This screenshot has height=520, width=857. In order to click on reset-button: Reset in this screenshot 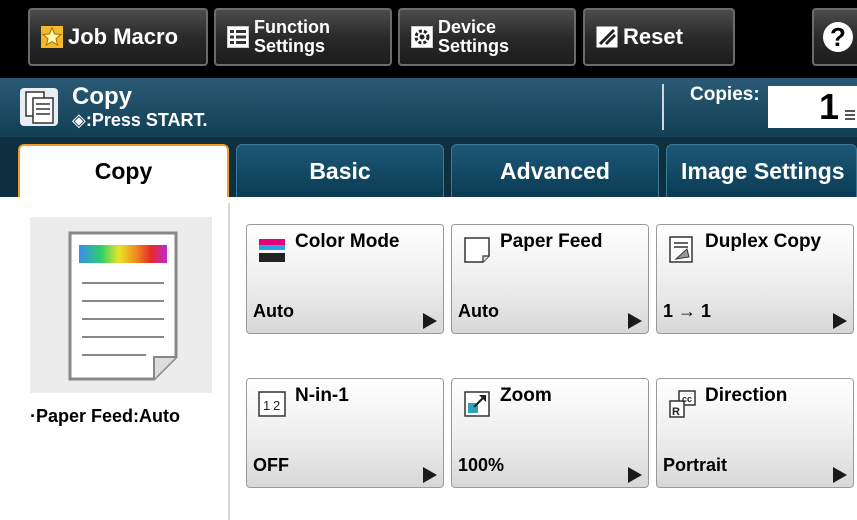, I will do `click(659, 37)`.